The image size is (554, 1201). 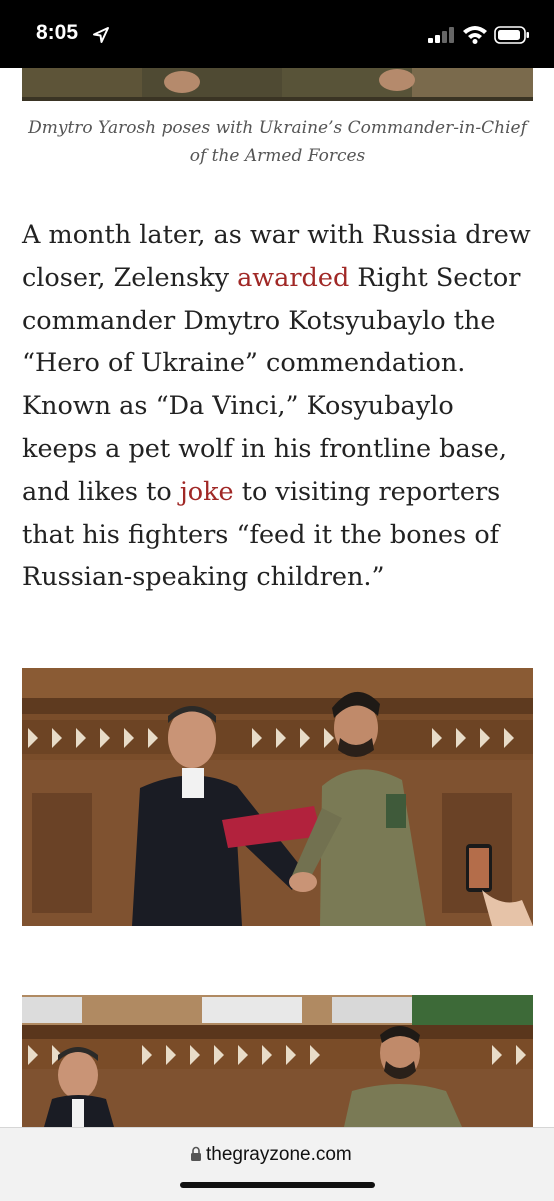 What do you see at coordinates (277, 84) in the screenshot?
I see `article-top-image` at bounding box center [277, 84].